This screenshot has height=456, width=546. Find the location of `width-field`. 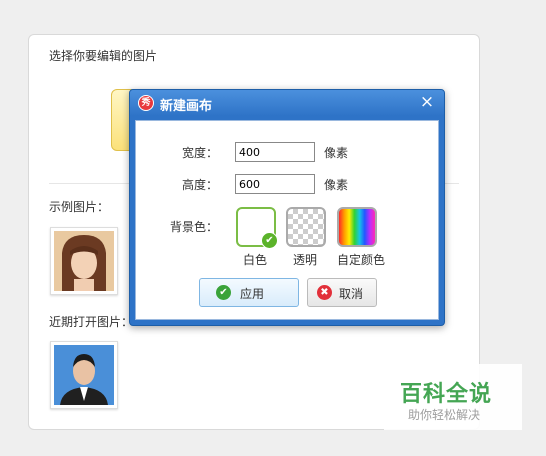

width-field is located at coordinates (275, 152).